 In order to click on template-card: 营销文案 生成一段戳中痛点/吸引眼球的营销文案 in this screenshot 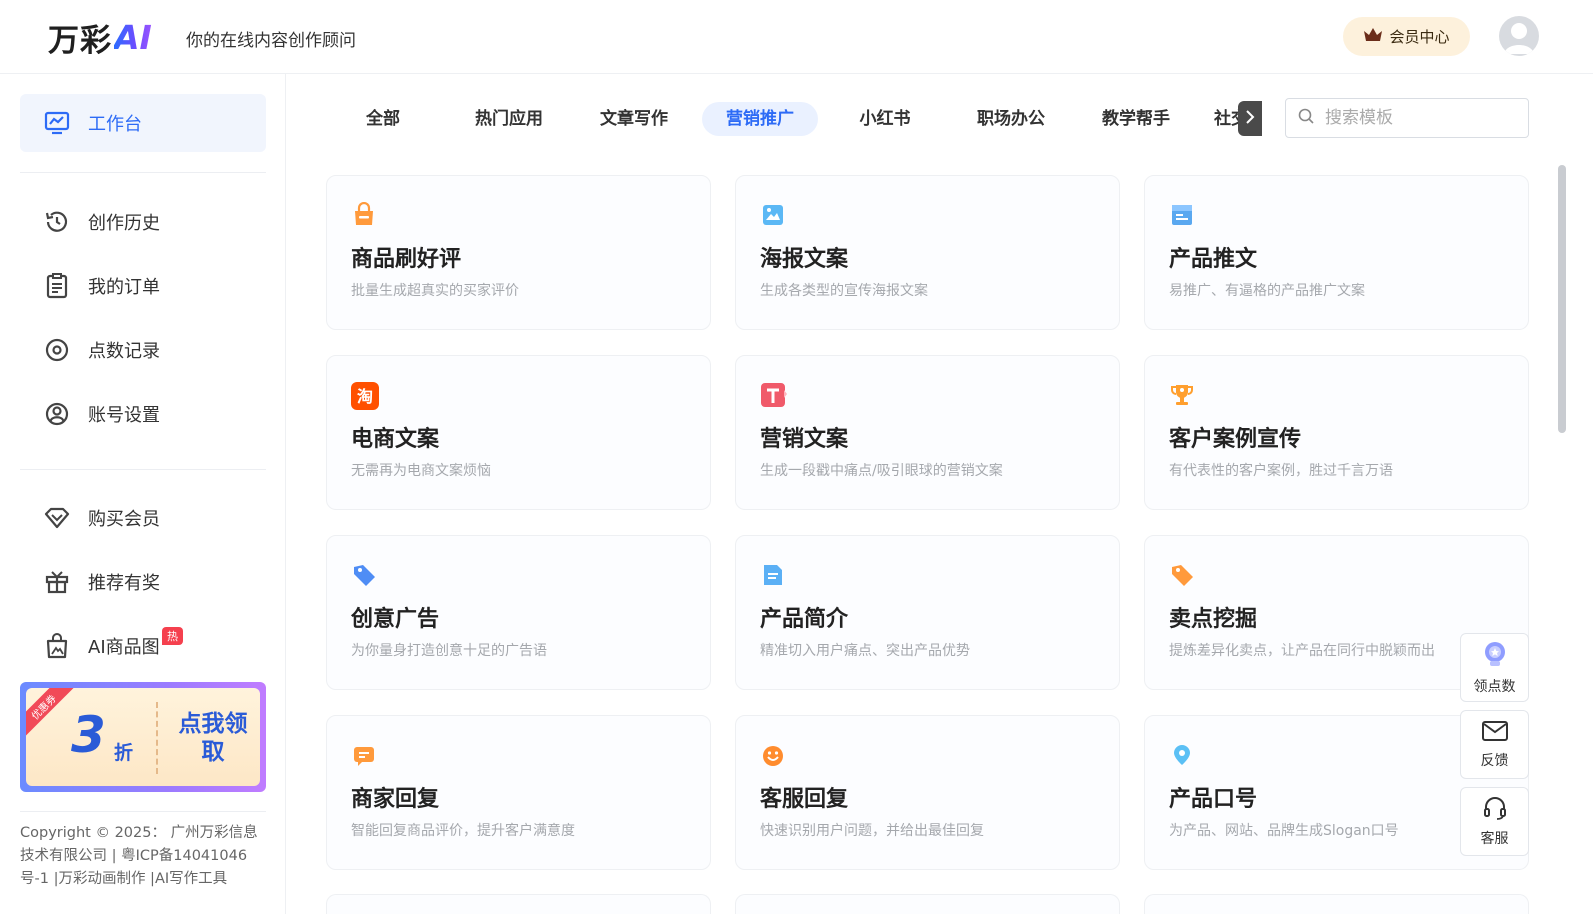, I will do `click(927, 432)`.